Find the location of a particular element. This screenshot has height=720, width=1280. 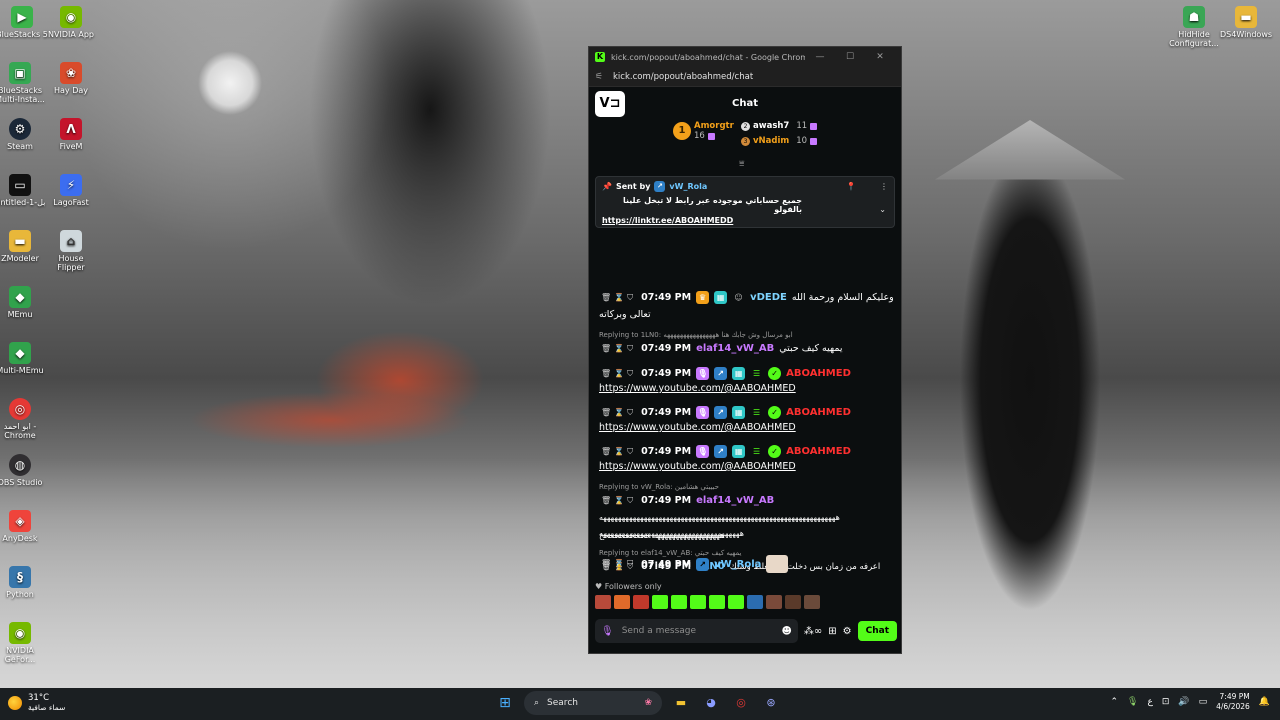

chat-message: 🗑⌛⛉ 07:49 PM elaf14_vW_AB is located at coordinates (748, 500).